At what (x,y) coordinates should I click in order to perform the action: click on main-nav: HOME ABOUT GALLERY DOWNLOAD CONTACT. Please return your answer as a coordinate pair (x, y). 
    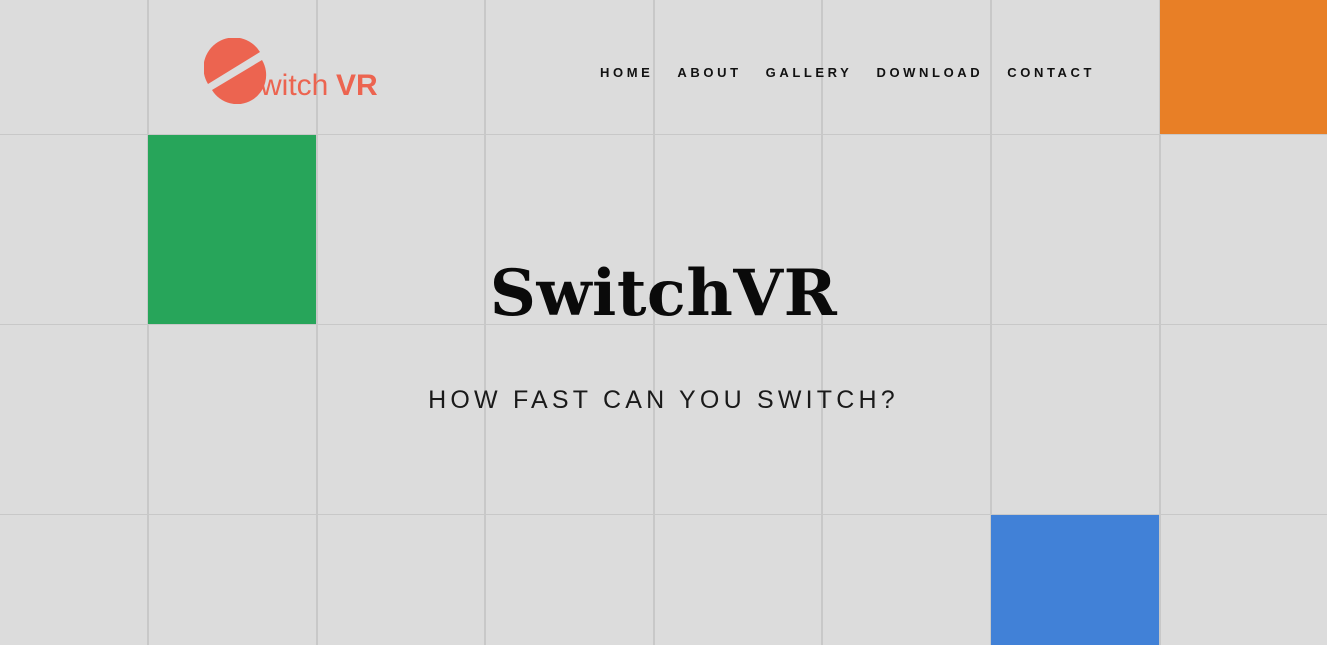
    Looking at the image, I should click on (847, 72).